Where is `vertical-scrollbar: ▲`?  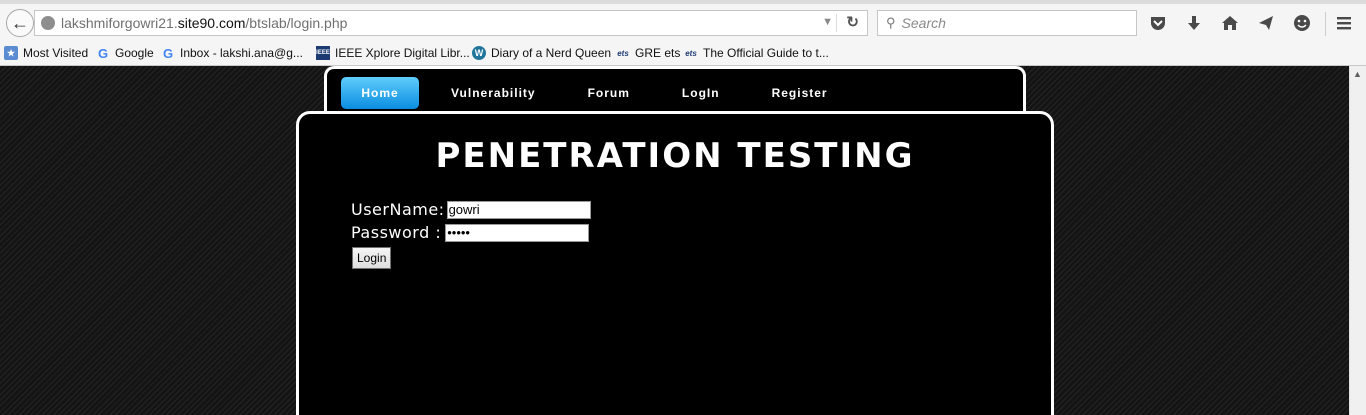
vertical-scrollbar: ▲ is located at coordinates (1357, 240).